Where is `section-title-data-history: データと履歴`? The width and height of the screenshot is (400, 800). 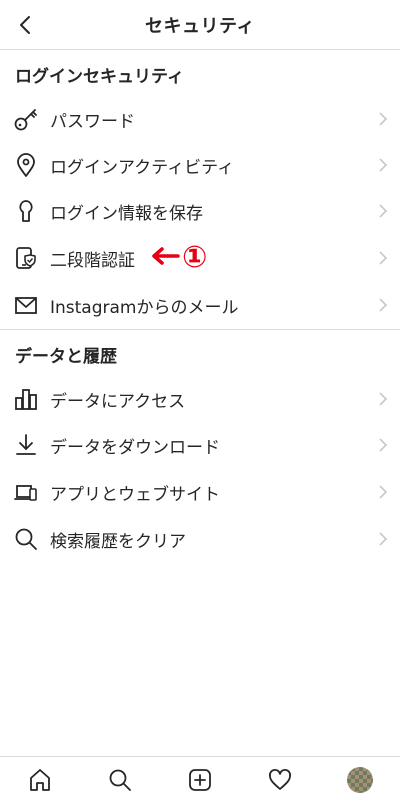 section-title-data-history: データと履歴 is located at coordinates (66, 357).